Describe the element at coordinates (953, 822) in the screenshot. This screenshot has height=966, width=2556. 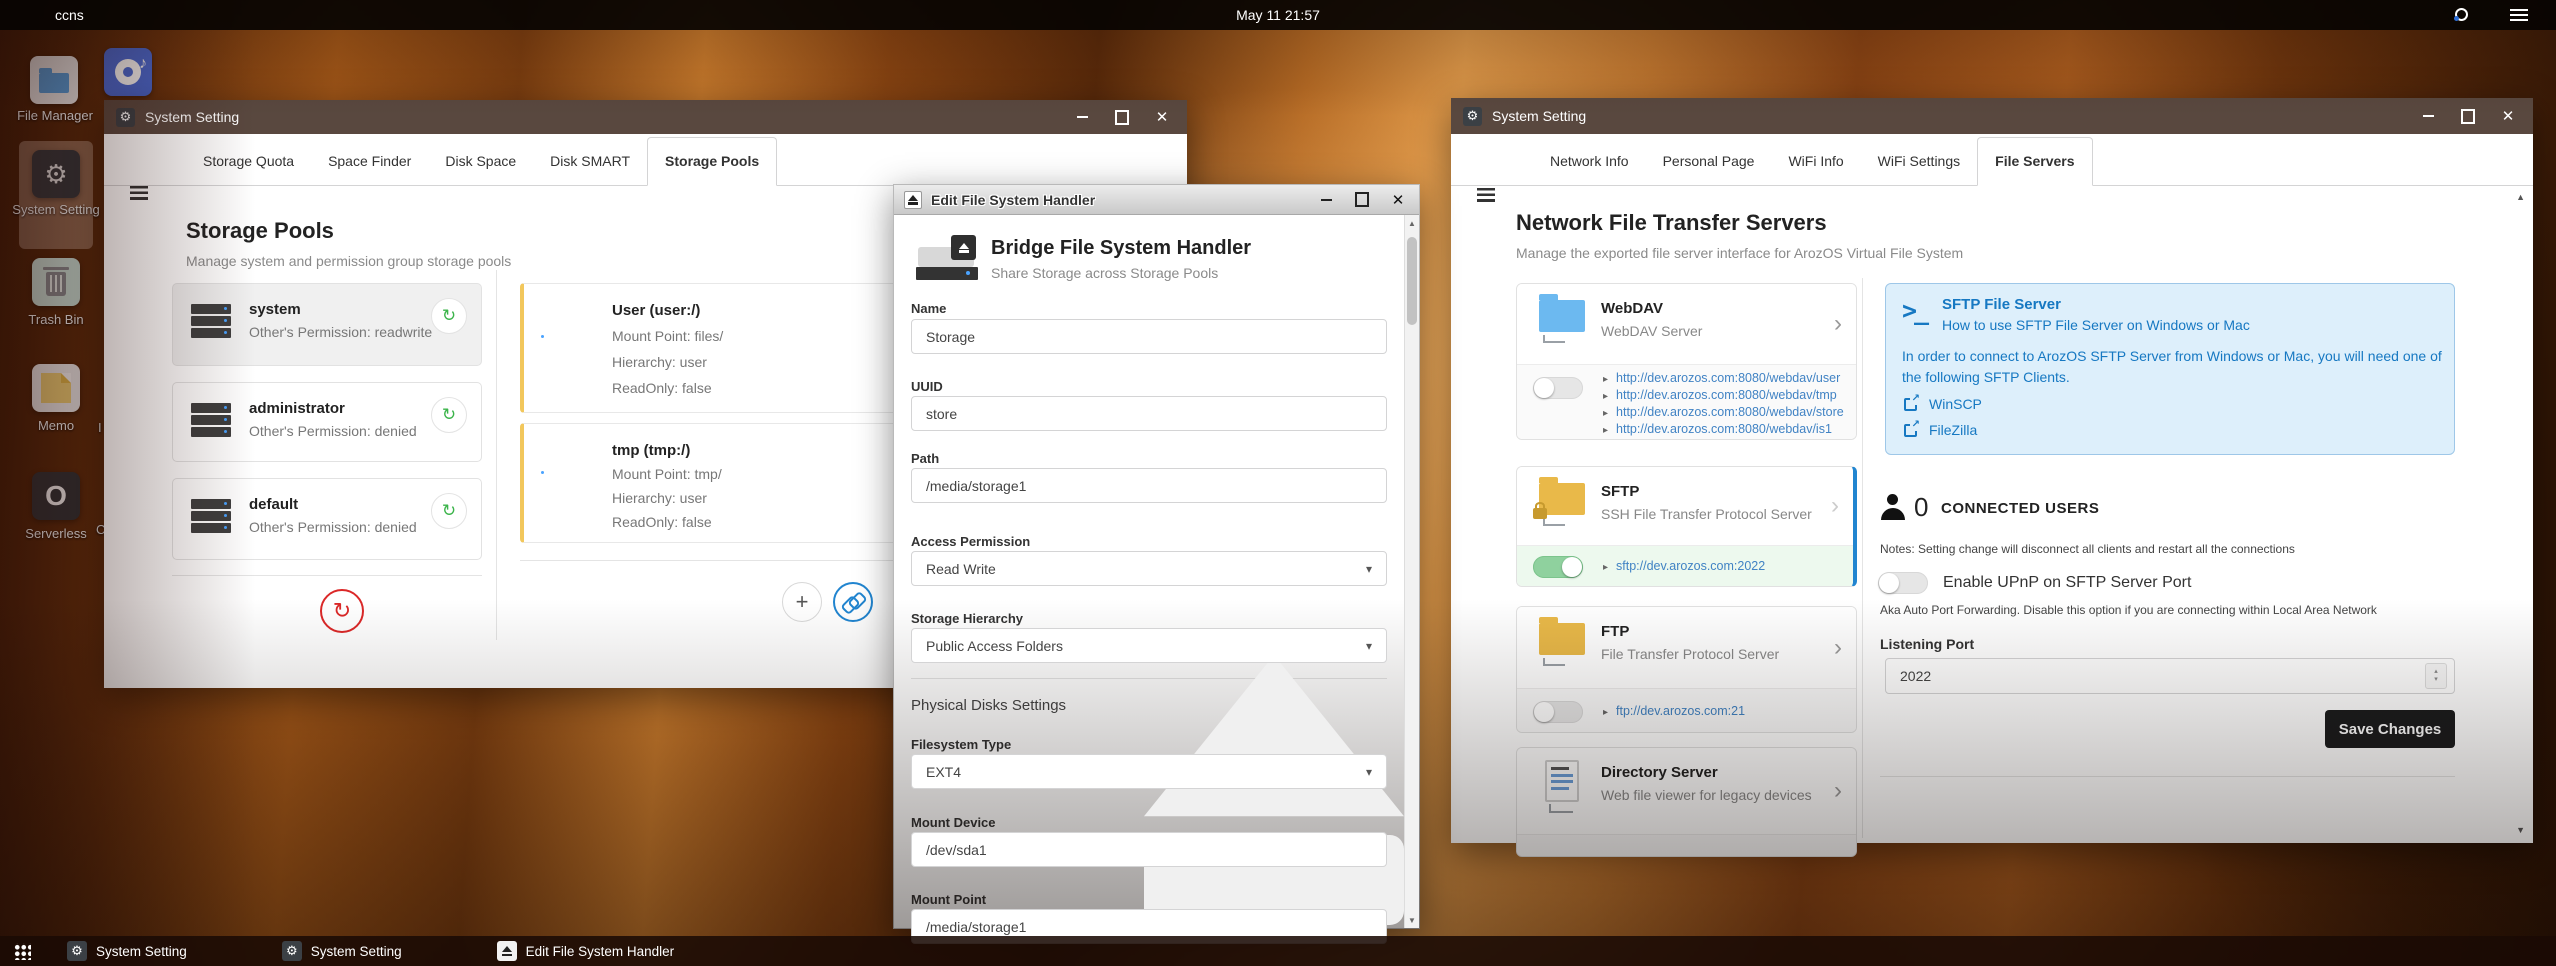
I see `mount-device-label: Mount Device` at that location.